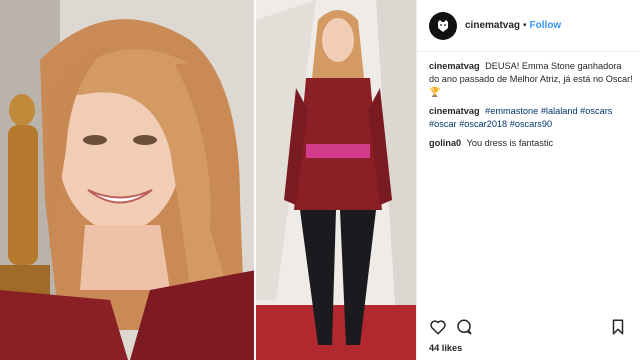 The image size is (640, 360). What do you see at coordinates (596, 111) in the screenshot?
I see `hashtag-link: #oscars` at bounding box center [596, 111].